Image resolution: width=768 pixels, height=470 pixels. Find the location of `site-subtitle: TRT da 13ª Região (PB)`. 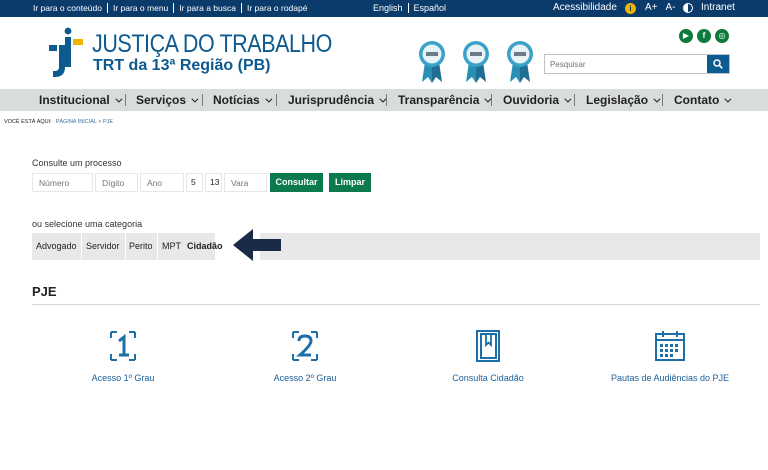

site-subtitle: TRT da 13ª Região (PB) is located at coordinates (182, 65).